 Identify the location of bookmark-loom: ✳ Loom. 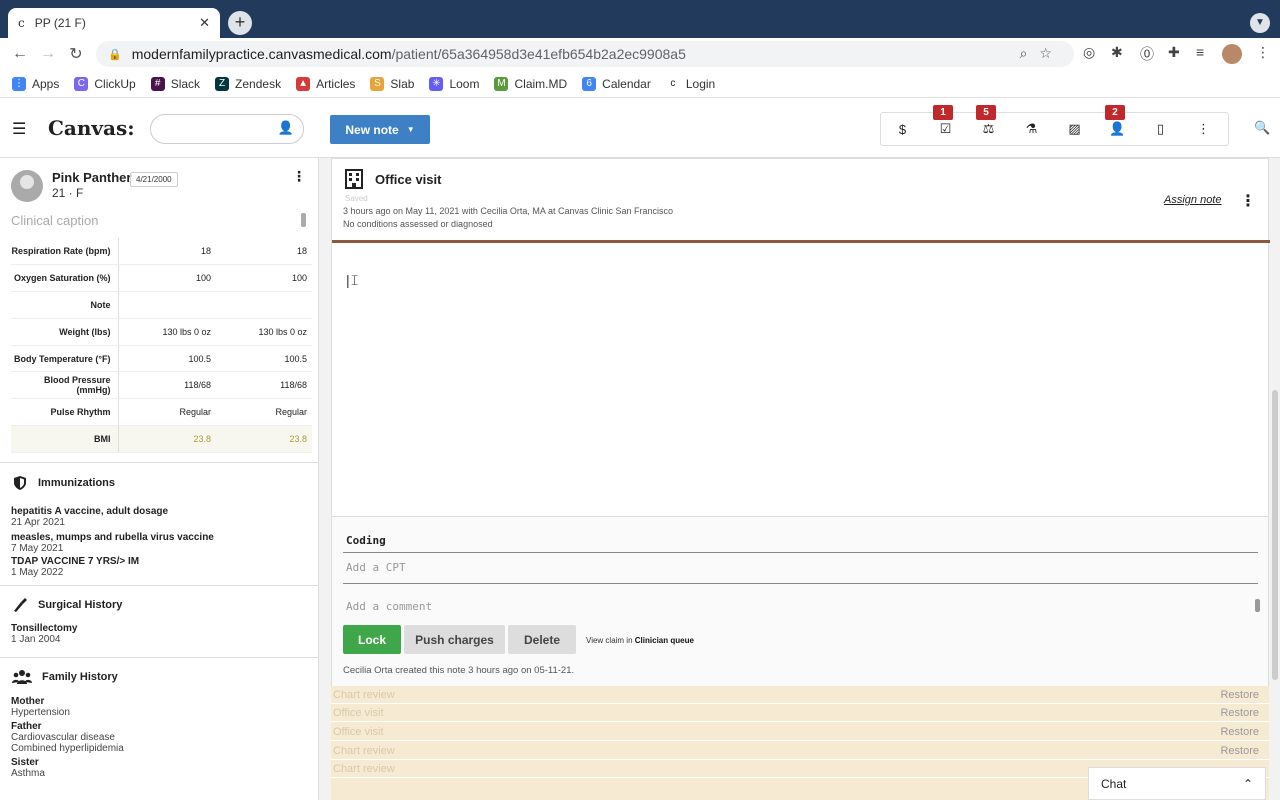
(454, 83).